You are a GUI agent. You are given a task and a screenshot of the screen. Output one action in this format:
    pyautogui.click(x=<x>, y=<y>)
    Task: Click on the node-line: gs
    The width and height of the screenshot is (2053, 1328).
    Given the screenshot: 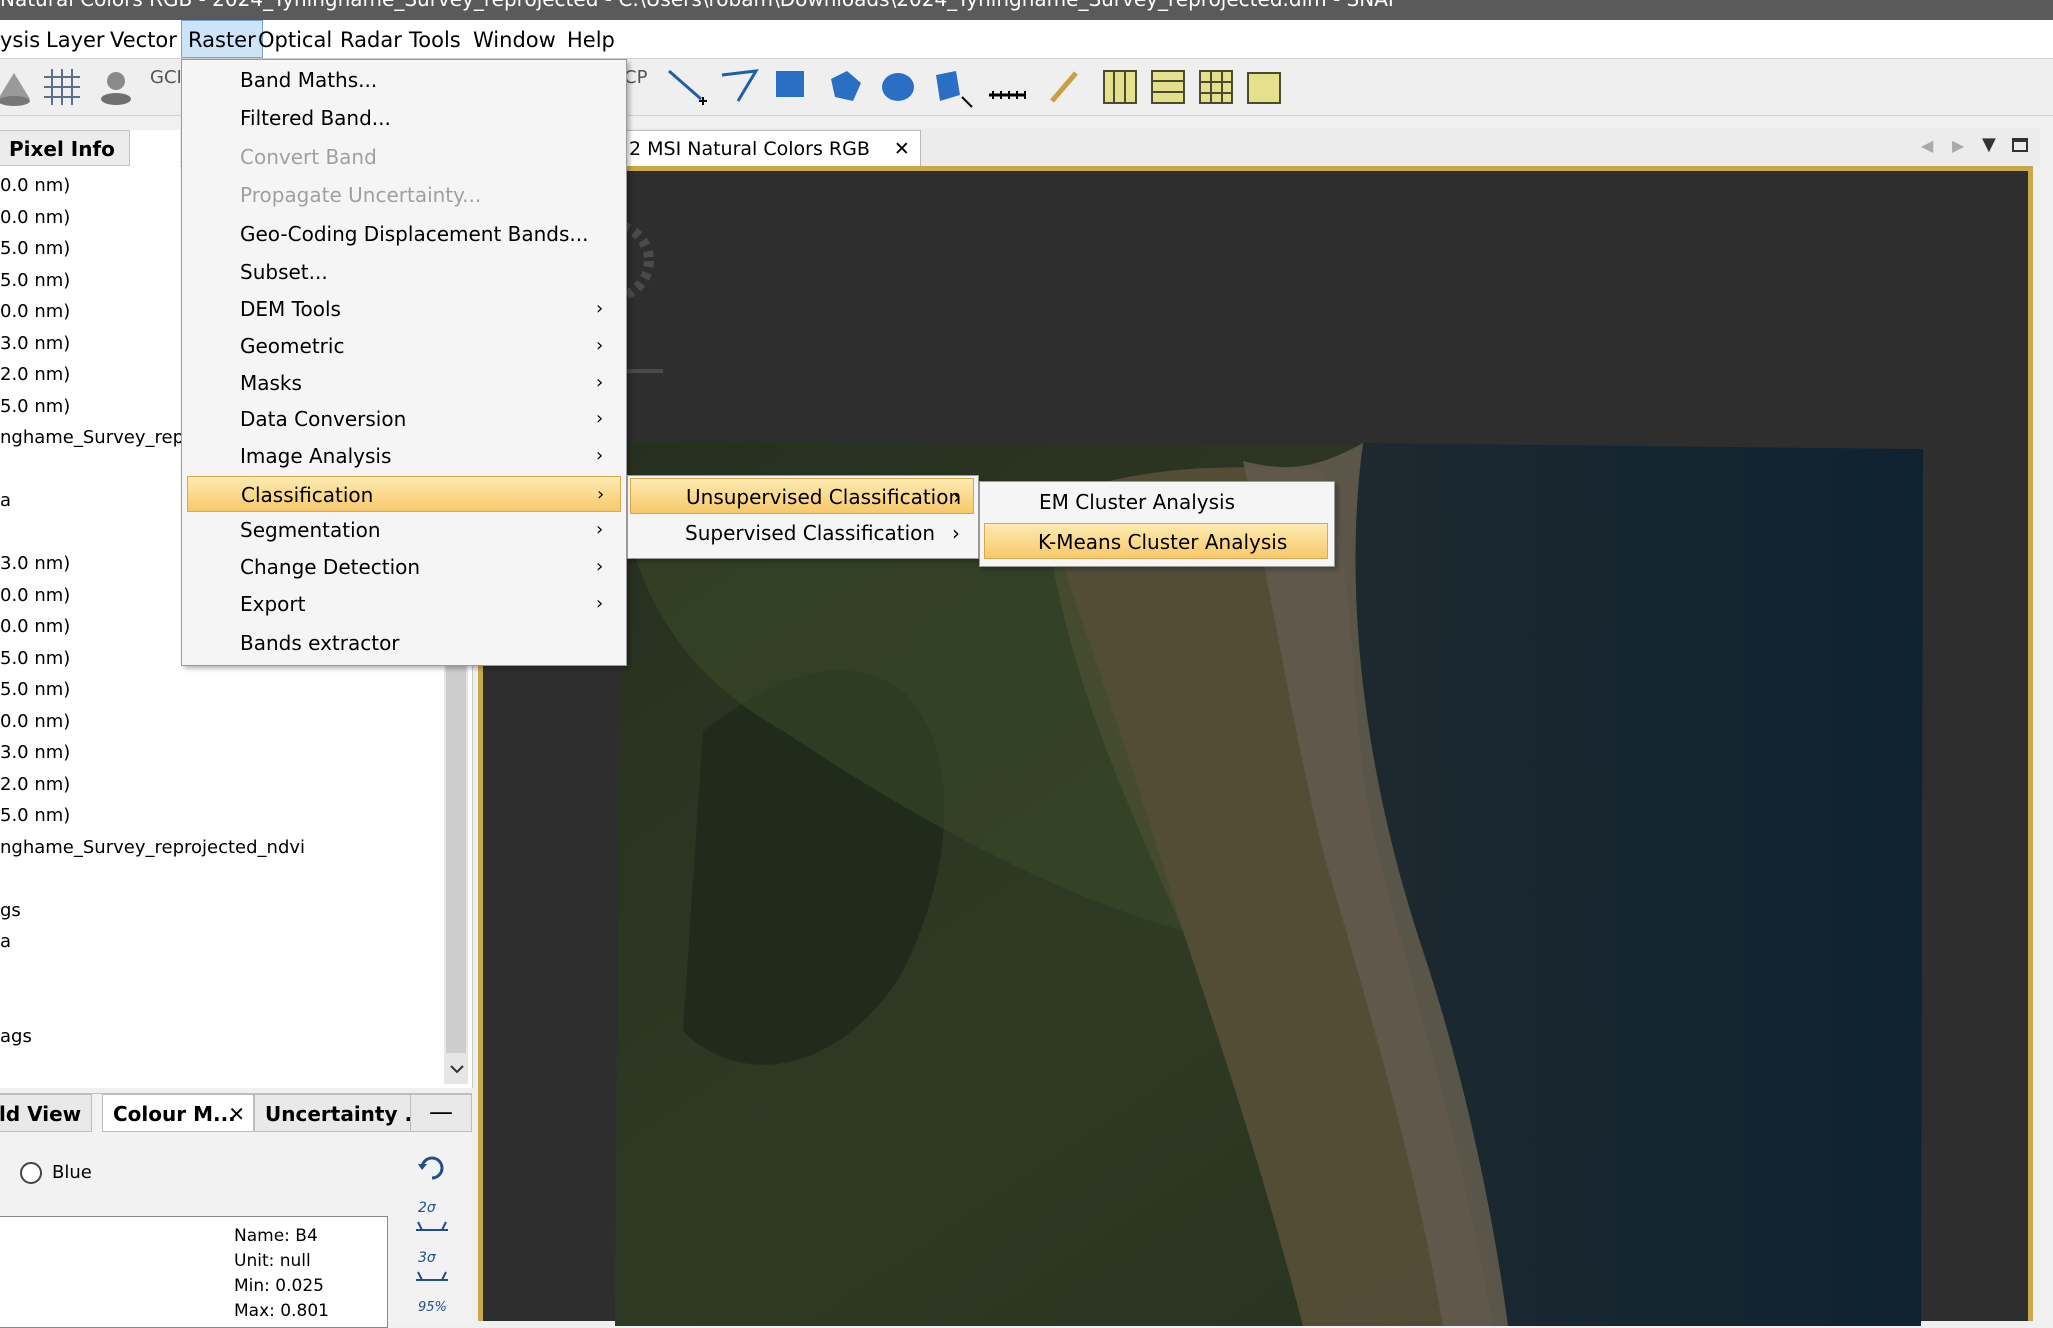 What is the action you would take?
    pyautogui.click(x=10, y=910)
    